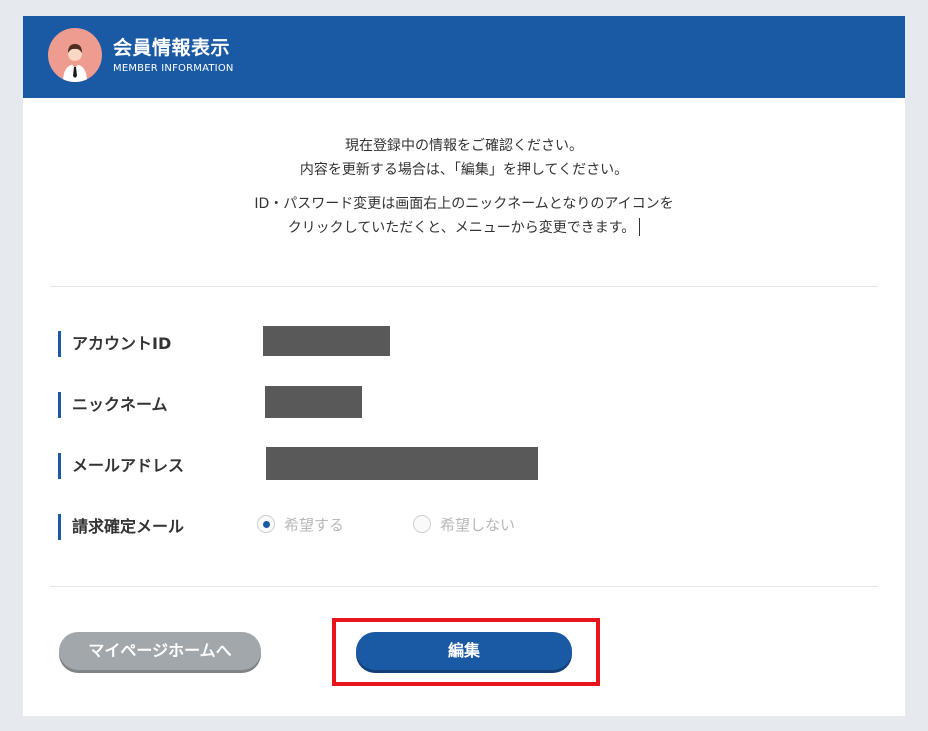 The width and height of the screenshot is (928, 731). Describe the element at coordinates (402, 463) in the screenshot. I see `email-value-redacted` at that location.